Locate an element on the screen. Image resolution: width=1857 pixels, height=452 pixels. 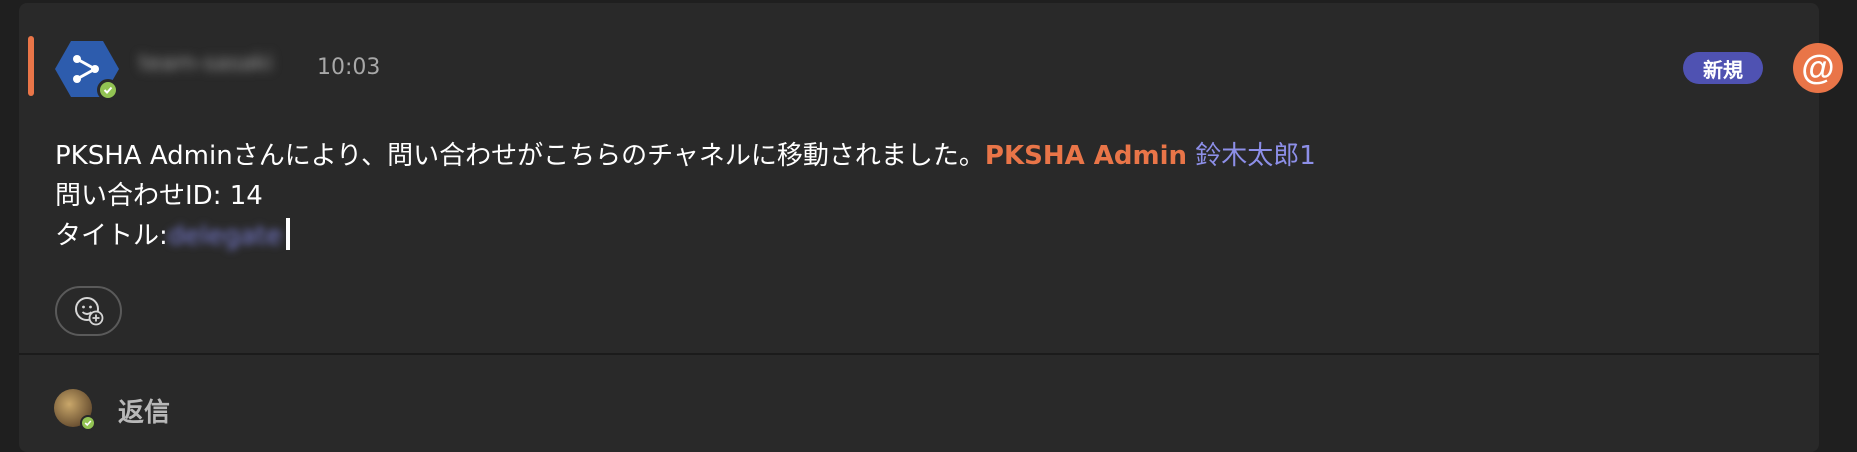
title-value: delegate is located at coordinates (225, 236).